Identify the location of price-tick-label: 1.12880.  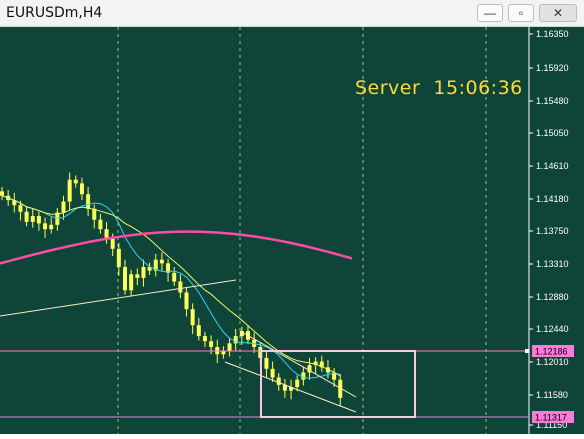
(552, 297).